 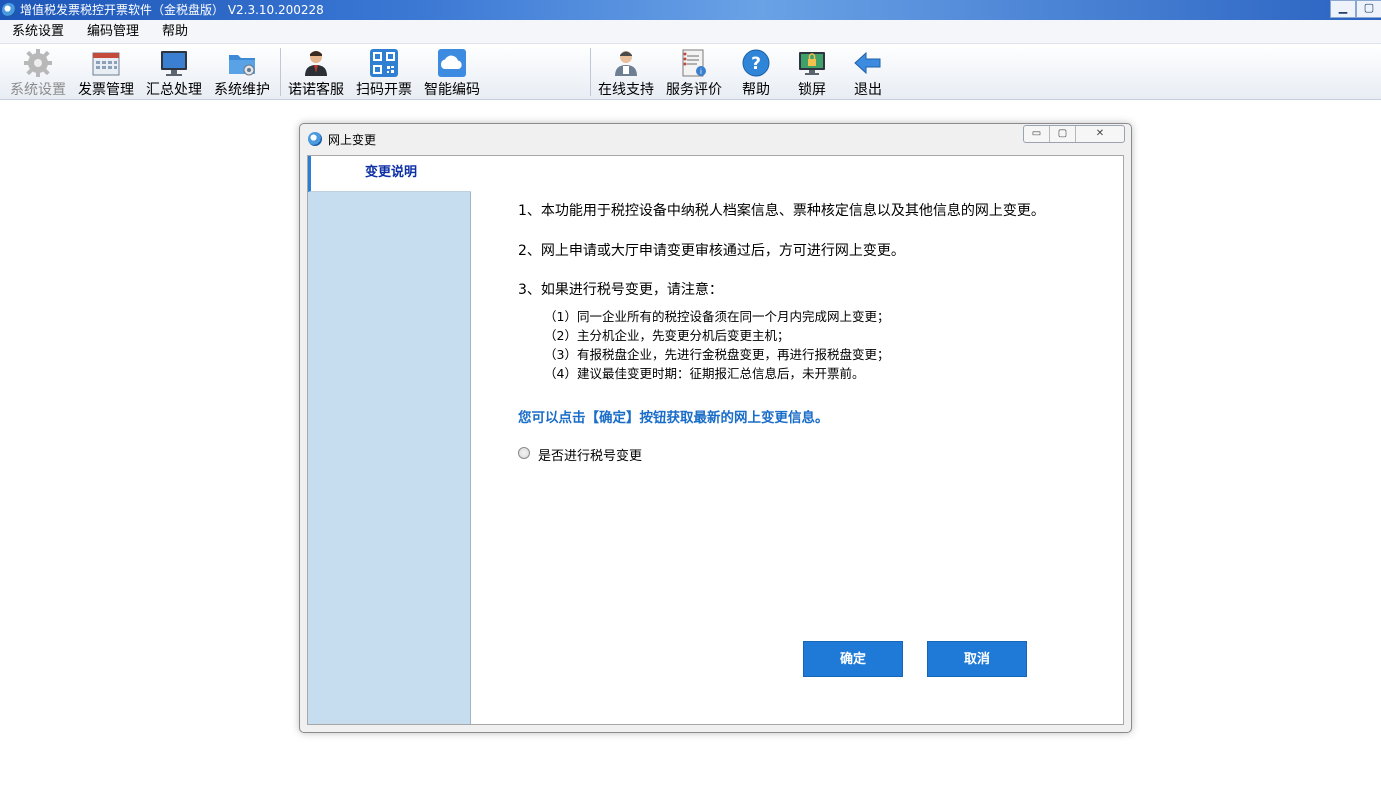 I want to click on toolbar-invoice-management-button: 发票管理, so click(x=106, y=72).